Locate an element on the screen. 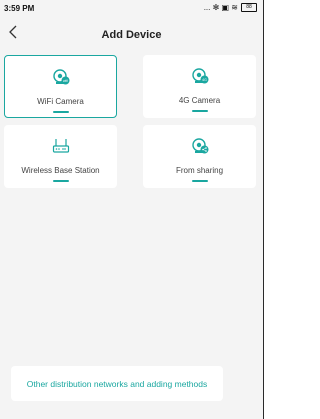 The image size is (320, 419). battery-icon: 88 is located at coordinates (249, 7).